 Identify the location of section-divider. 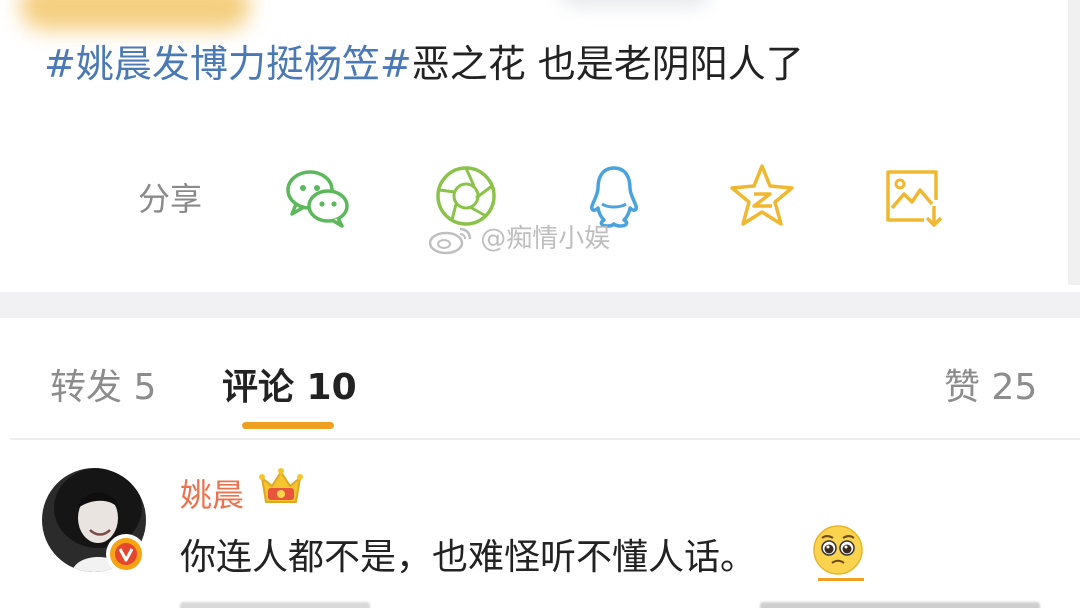
(540, 305).